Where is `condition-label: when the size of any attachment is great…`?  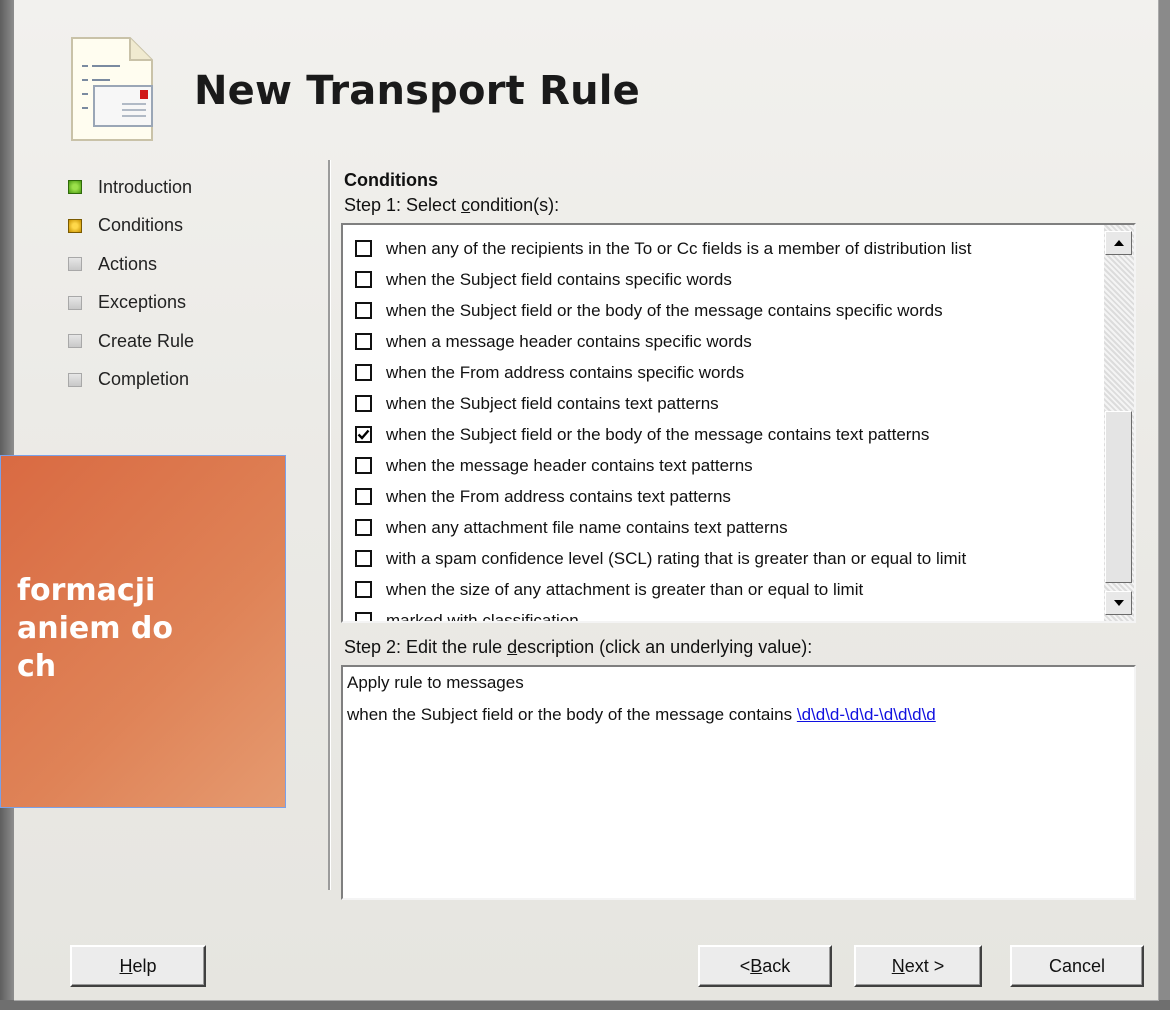 condition-label: when the size of any attachment is great… is located at coordinates (625, 589).